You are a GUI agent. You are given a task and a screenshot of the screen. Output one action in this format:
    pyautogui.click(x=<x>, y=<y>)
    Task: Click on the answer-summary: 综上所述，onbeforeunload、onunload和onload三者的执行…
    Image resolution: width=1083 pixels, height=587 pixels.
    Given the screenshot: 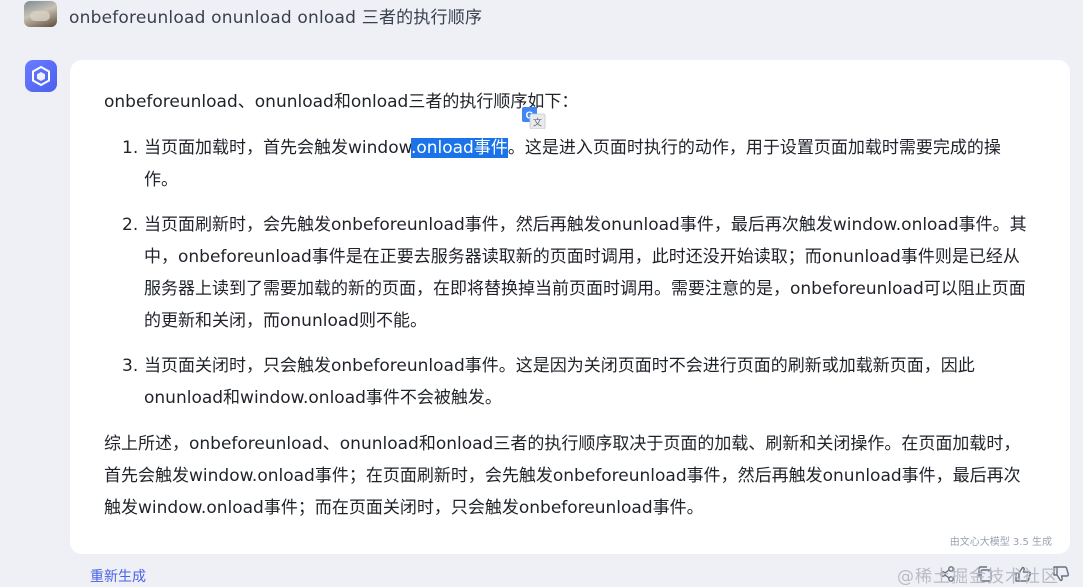 What is the action you would take?
    pyautogui.click(x=562, y=476)
    